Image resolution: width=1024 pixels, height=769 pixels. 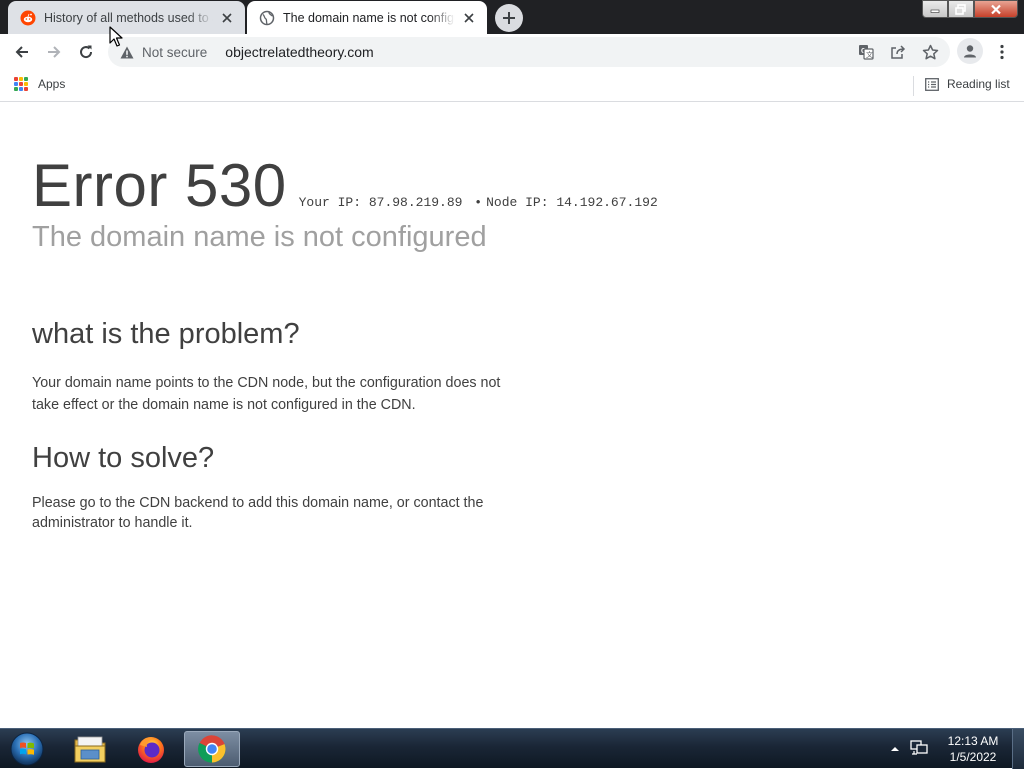 I want to click on reading-list-button: Reading list, so click(x=967, y=84).